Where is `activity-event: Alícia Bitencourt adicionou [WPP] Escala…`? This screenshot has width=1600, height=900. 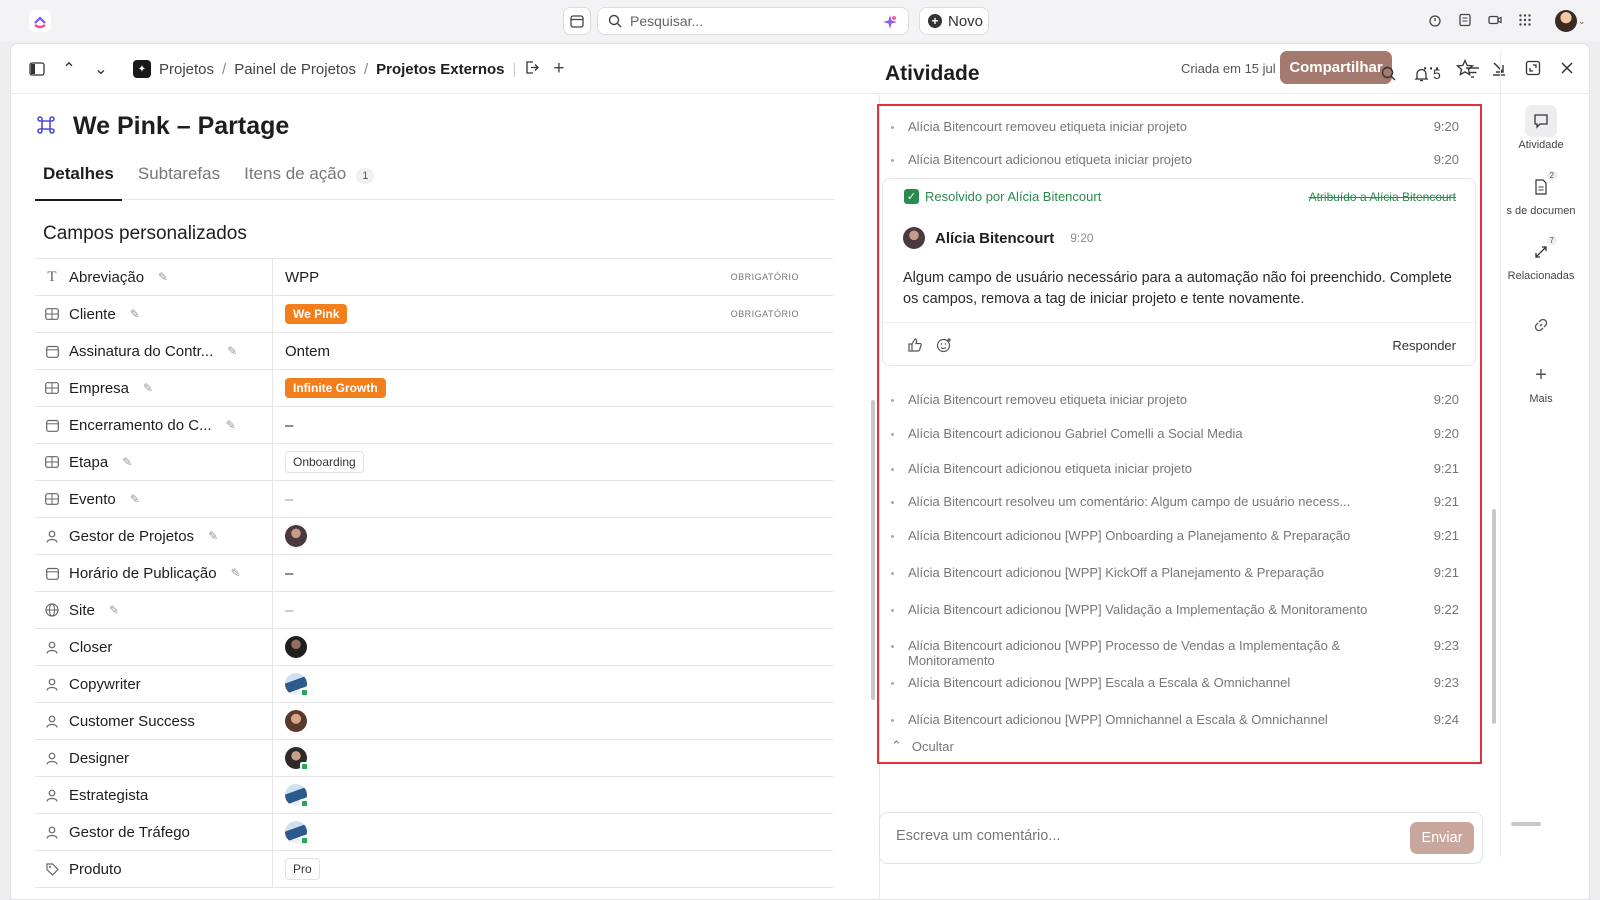 activity-event: Alícia Bitencourt adicionou [WPP] Escala… is located at coordinates (1175, 682).